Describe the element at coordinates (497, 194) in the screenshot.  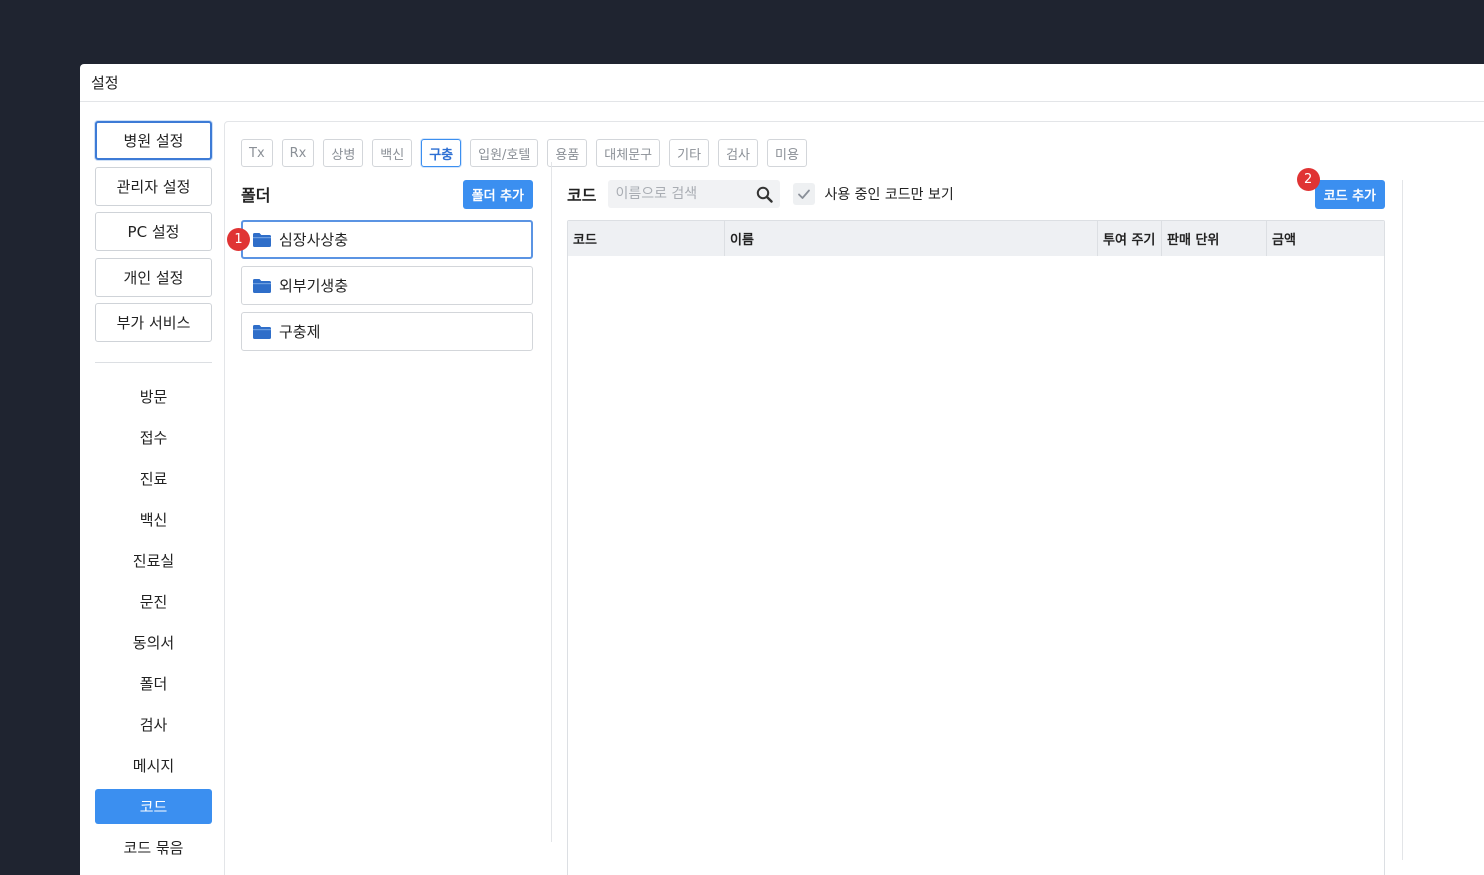
I see `add-folder-button: 폴더 추가` at that location.